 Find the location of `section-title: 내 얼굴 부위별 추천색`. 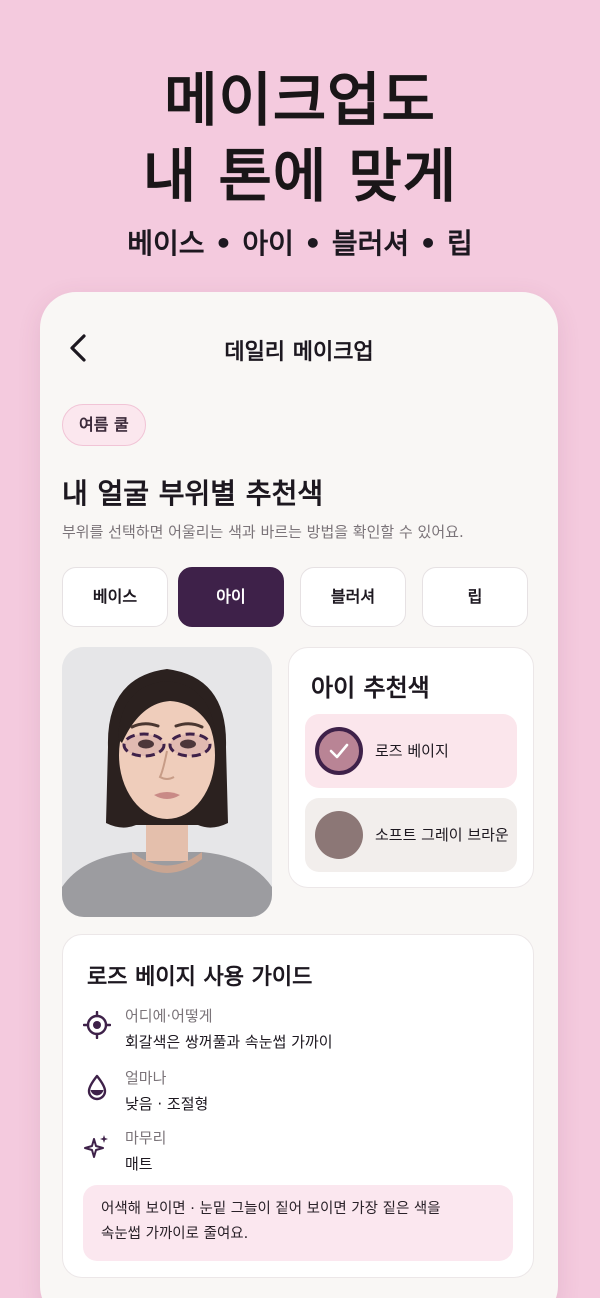

section-title: 내 얼굴 부위별 추천색 is located at coordinates (193, 493).